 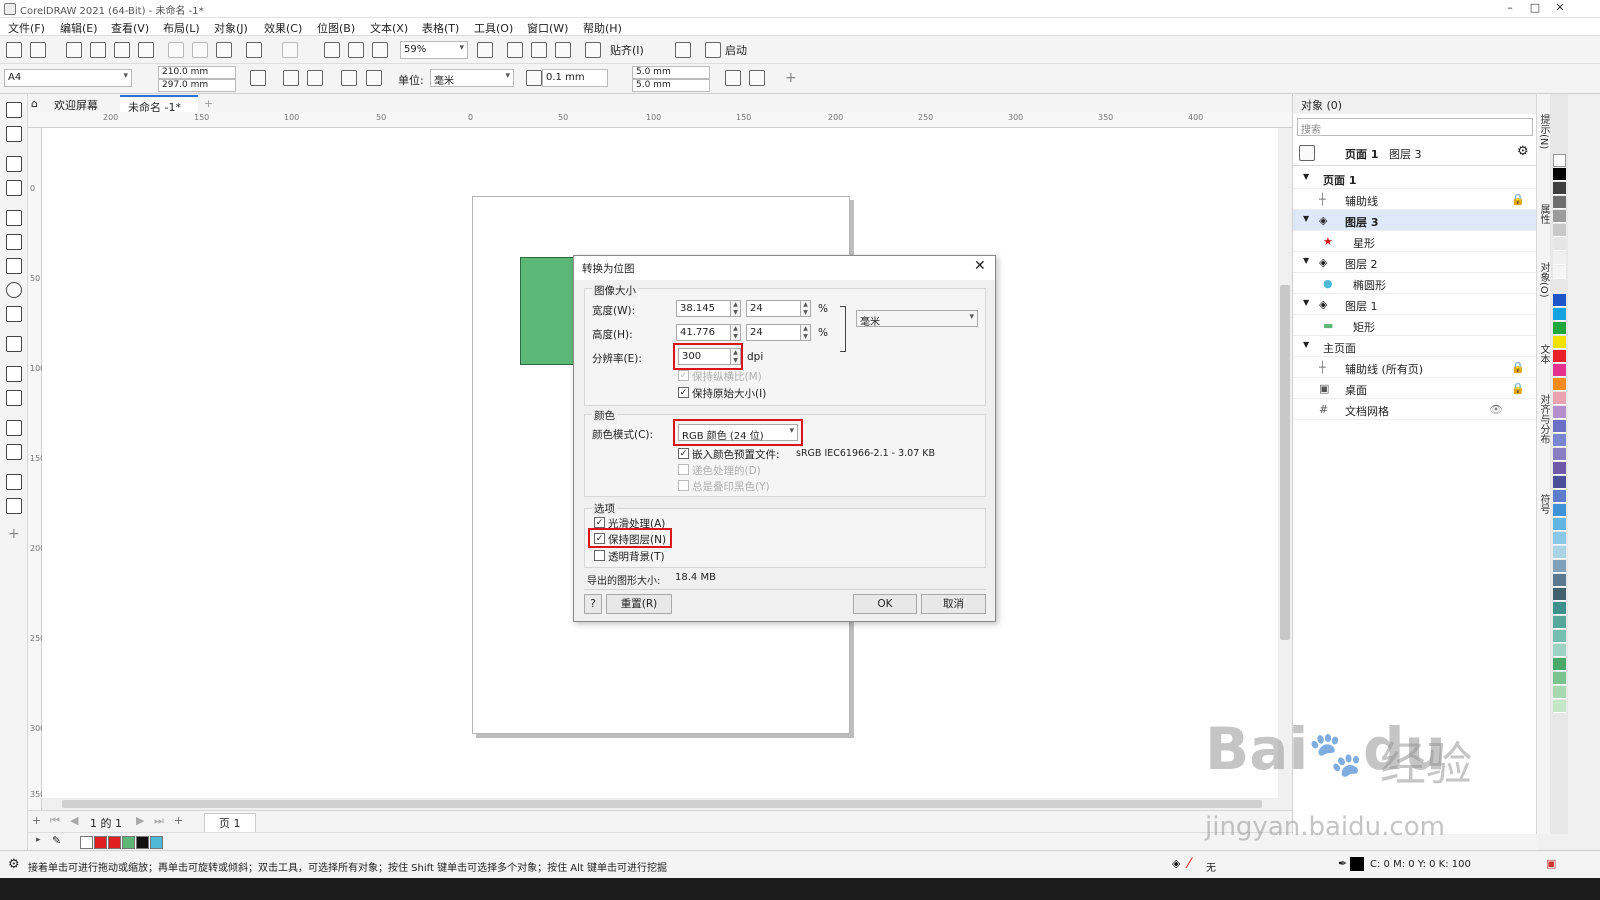 What do you see at coordinates (539, 50) in the screenshot?
I see `grid-icon` at bounding box center [539, 50].